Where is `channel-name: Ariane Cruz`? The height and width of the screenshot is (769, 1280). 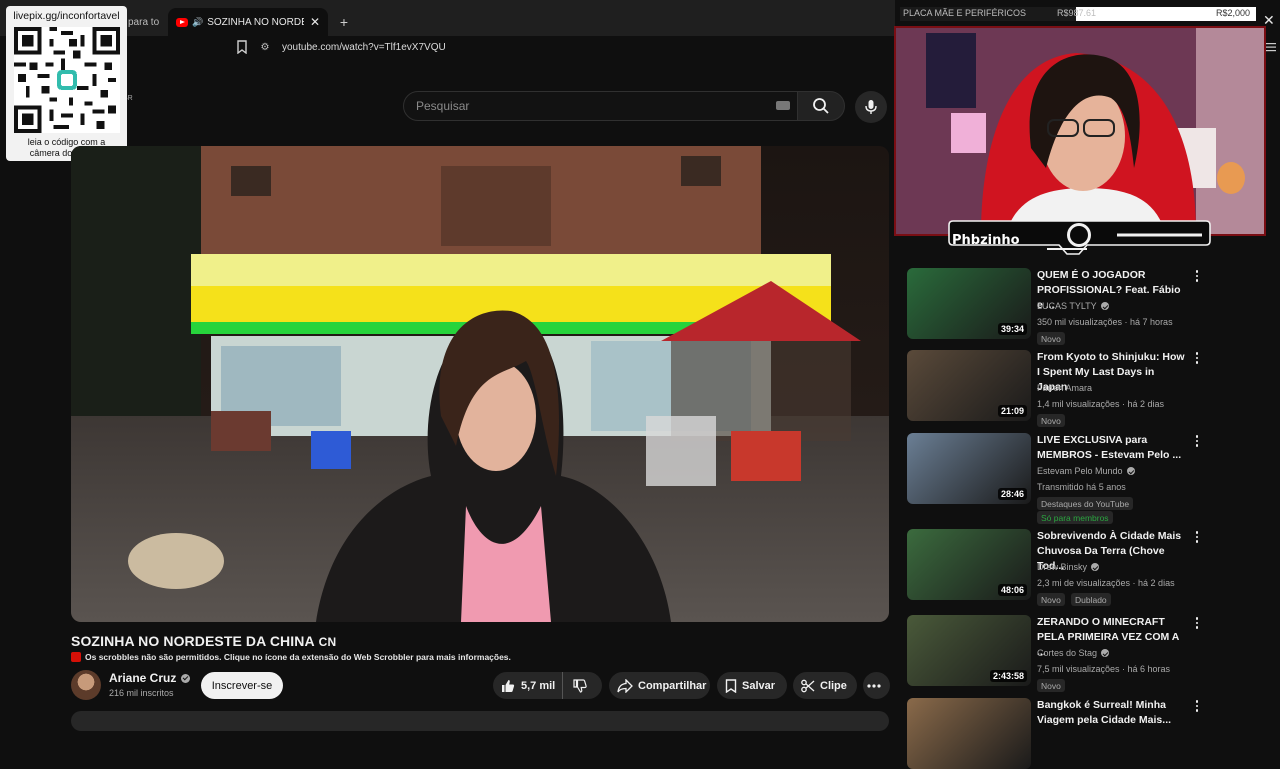
channel-name: Ariane Cruz is located at coordinates (150, 678).